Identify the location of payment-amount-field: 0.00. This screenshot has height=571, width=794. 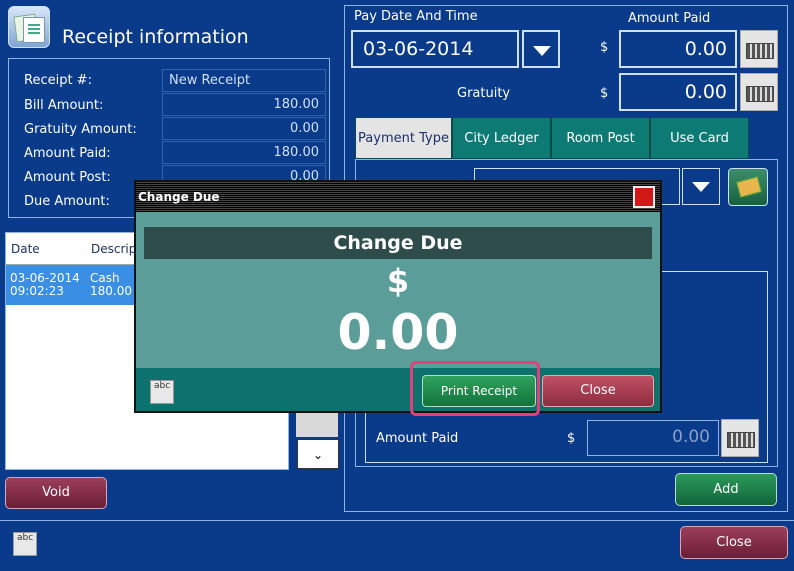
(653, 438).